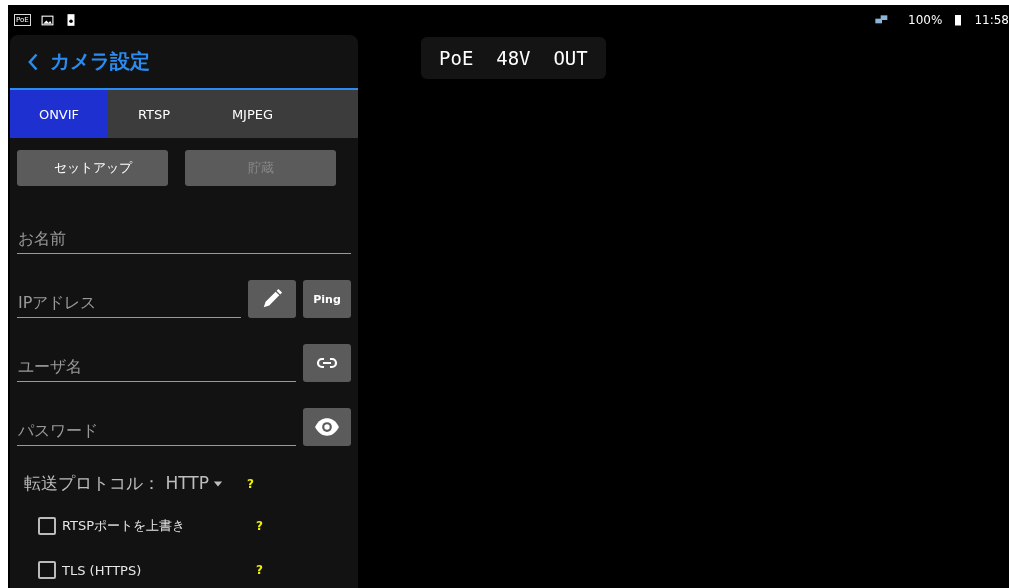  I want to click on input-field: IPアドレス, so click(129, 302).